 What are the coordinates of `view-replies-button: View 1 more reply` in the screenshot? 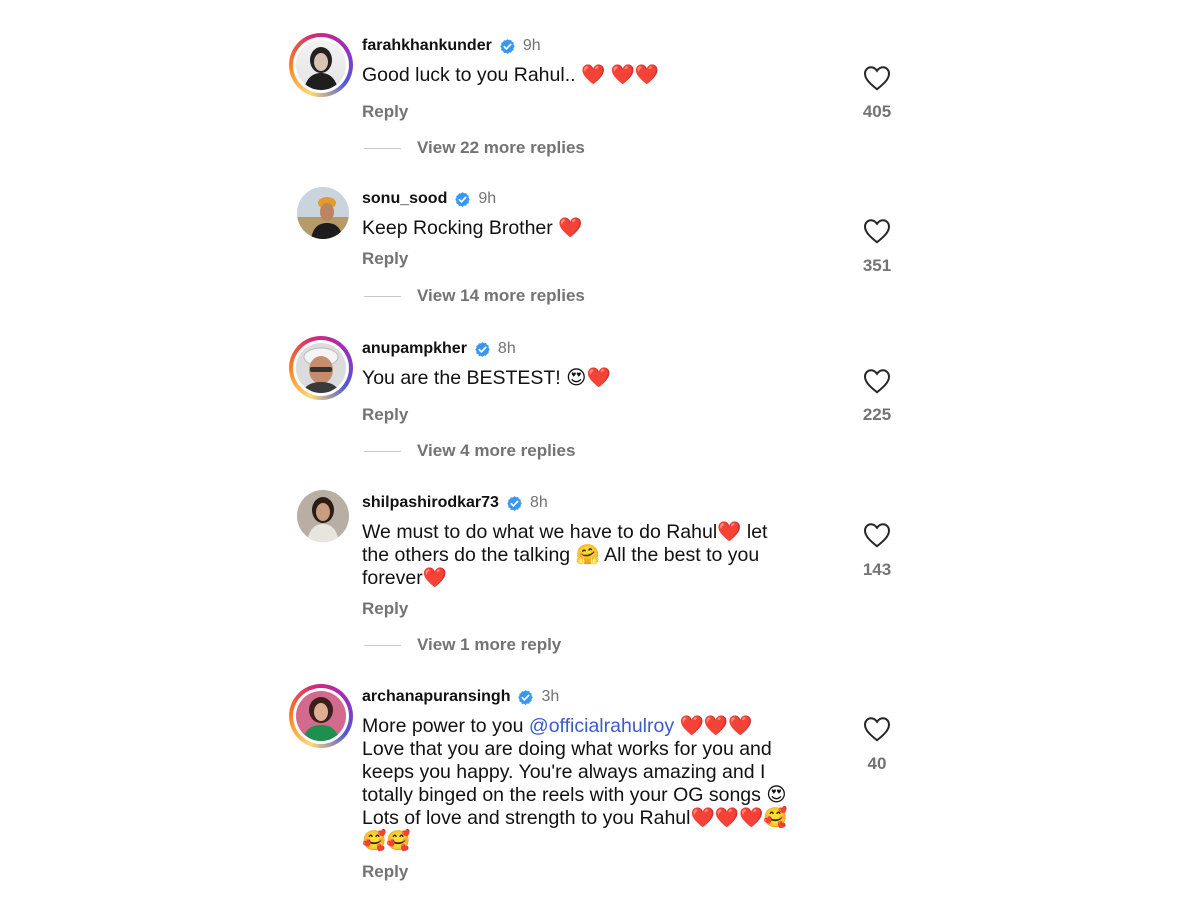 It's located at (462, 645).